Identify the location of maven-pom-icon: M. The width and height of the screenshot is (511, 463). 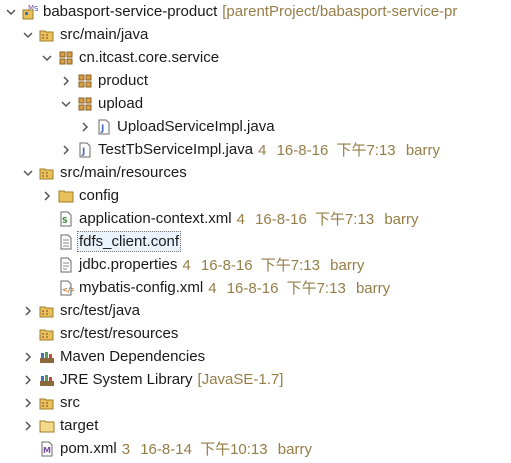
(47, 449).